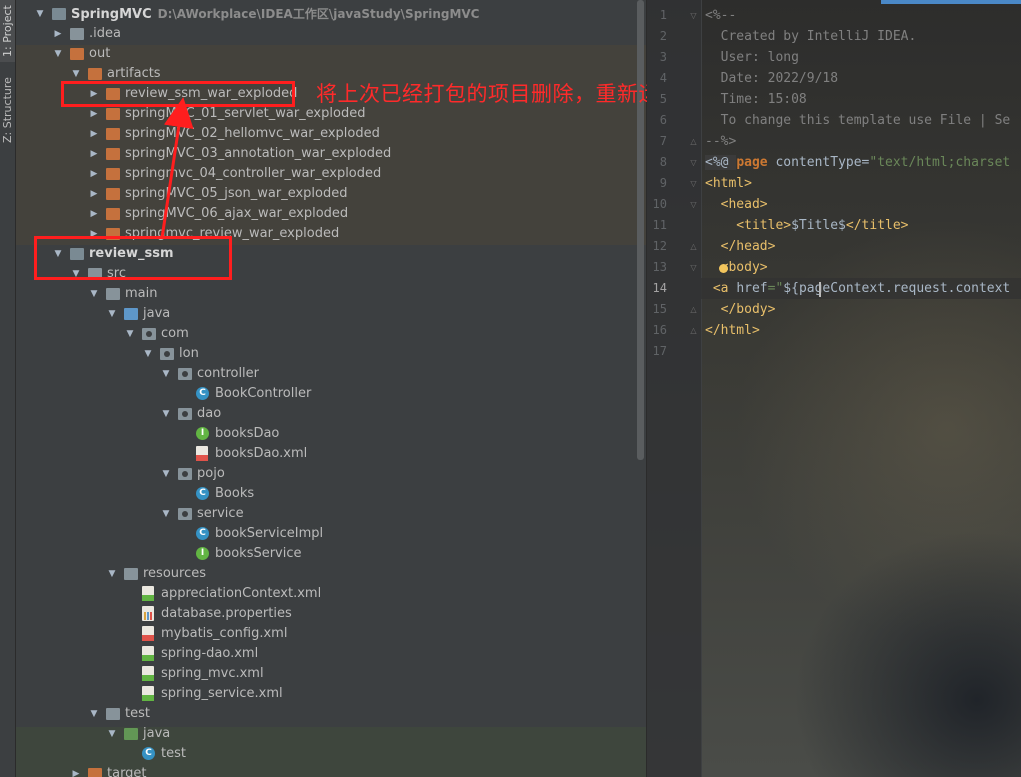  What do you see at coordinates (736, 204) in the screenshot?
I see `code-line: <head>` at bounding box center [736, 204].